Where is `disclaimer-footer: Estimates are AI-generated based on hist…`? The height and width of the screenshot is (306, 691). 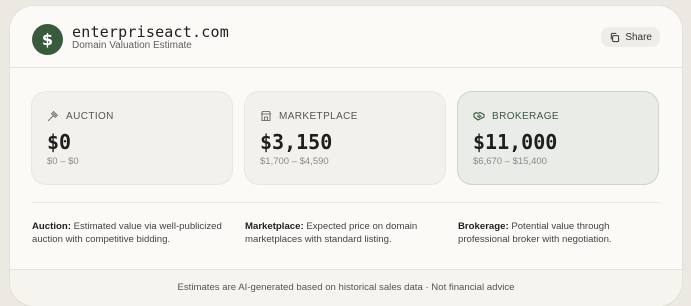
disclaimer-footer: Estimates are AI-generated based on hist… is located at coordinates (346, 287).